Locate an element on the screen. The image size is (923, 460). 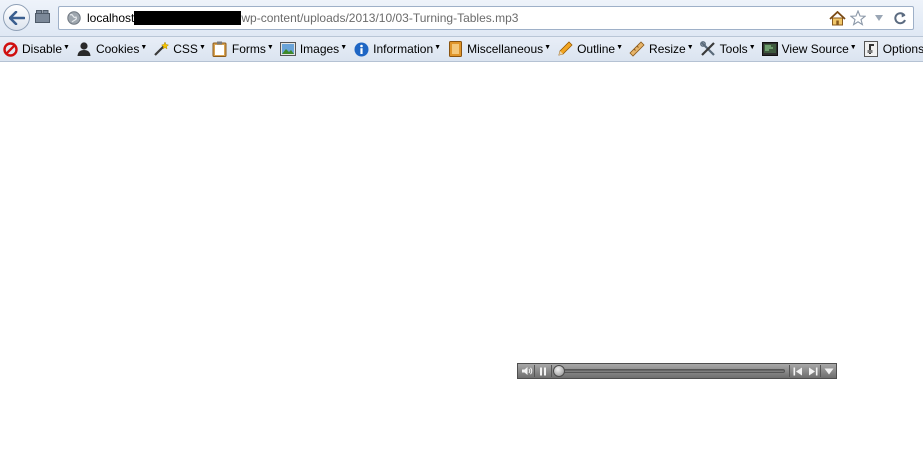
devbar-tools-menu: Tools ▼ is located at coordinates (729, 49).